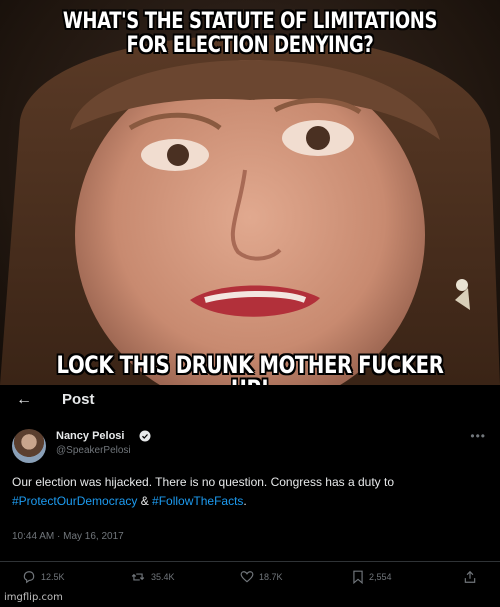 Image resolution: width=500 pixels, height=607 pixels. What do you see at coordinates (197, 501) in the screenshot?
I see `hashtag-link: #FollowTheFacts` at bounding box center [197, 501].